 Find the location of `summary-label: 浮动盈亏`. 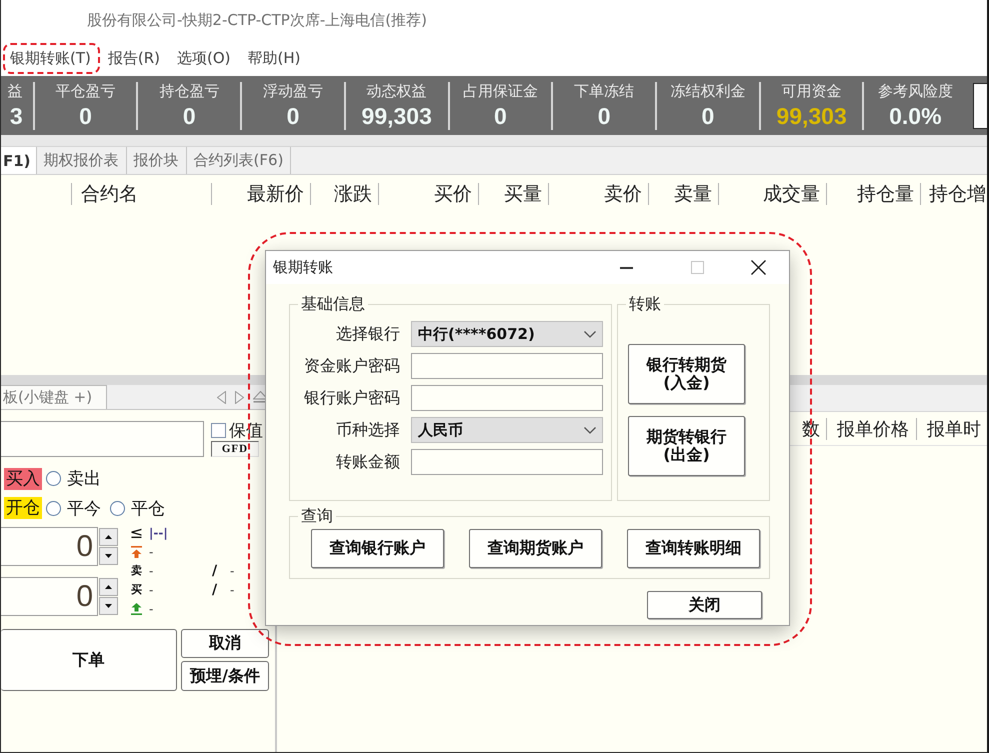

summary-label: 浮动盈亏 is located at coordinates (293, 91).